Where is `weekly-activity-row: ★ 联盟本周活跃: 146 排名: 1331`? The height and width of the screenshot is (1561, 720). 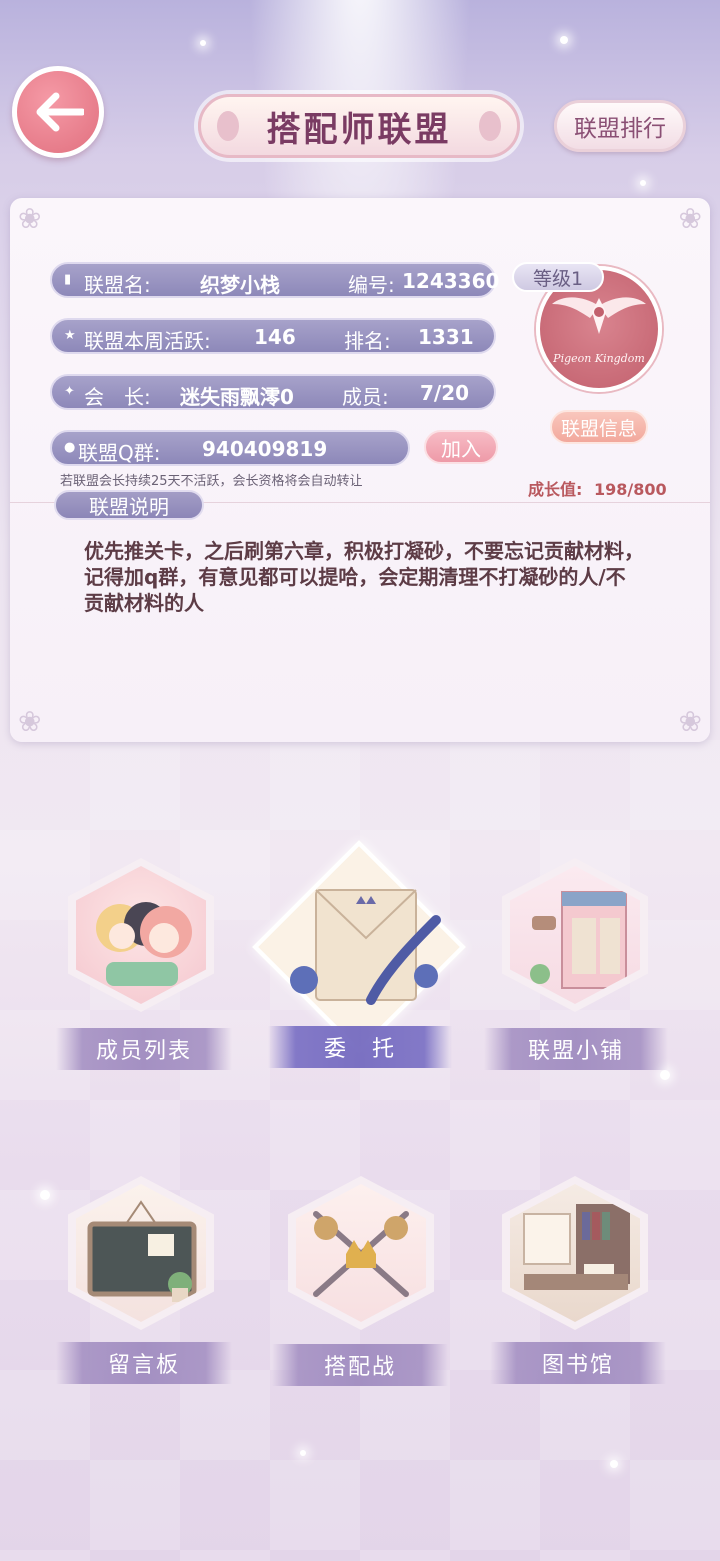
weekly-activity-row: ★ 联盟本周活跃: 146 排名: 1331 is located at coordinates (273, 336).